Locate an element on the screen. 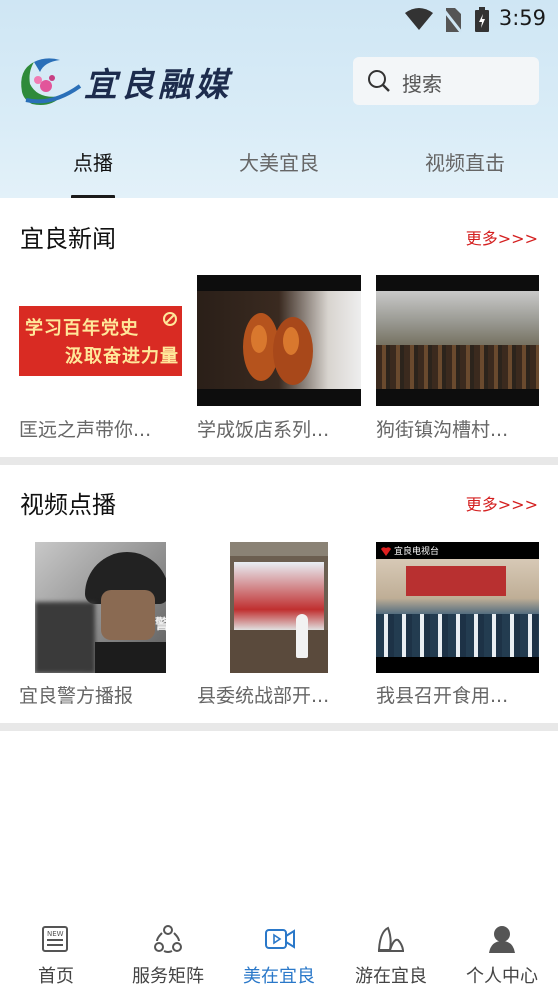 This screenshot has width=558, height=992. nav-label: 服务矩阵 is located at coordinates (168, 976).